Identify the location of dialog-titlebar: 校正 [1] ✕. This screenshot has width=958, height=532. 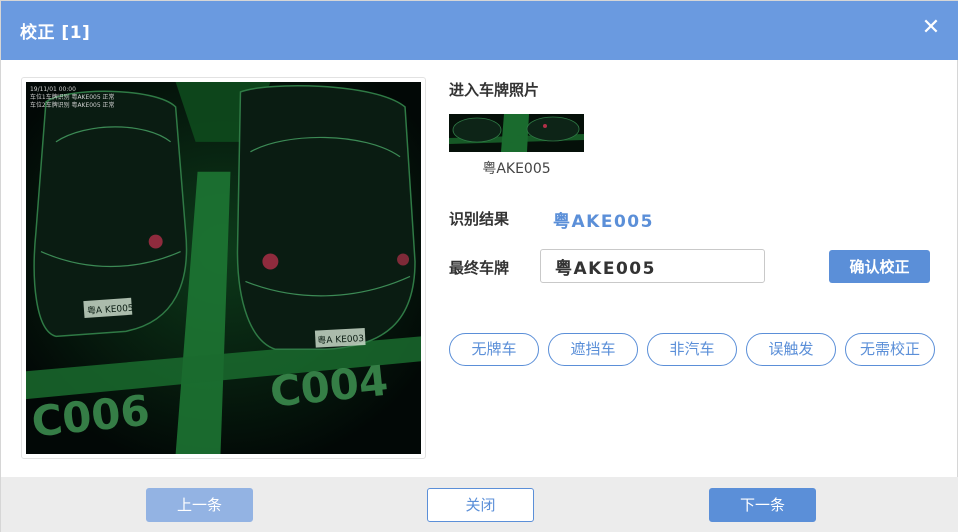
(479, 30).